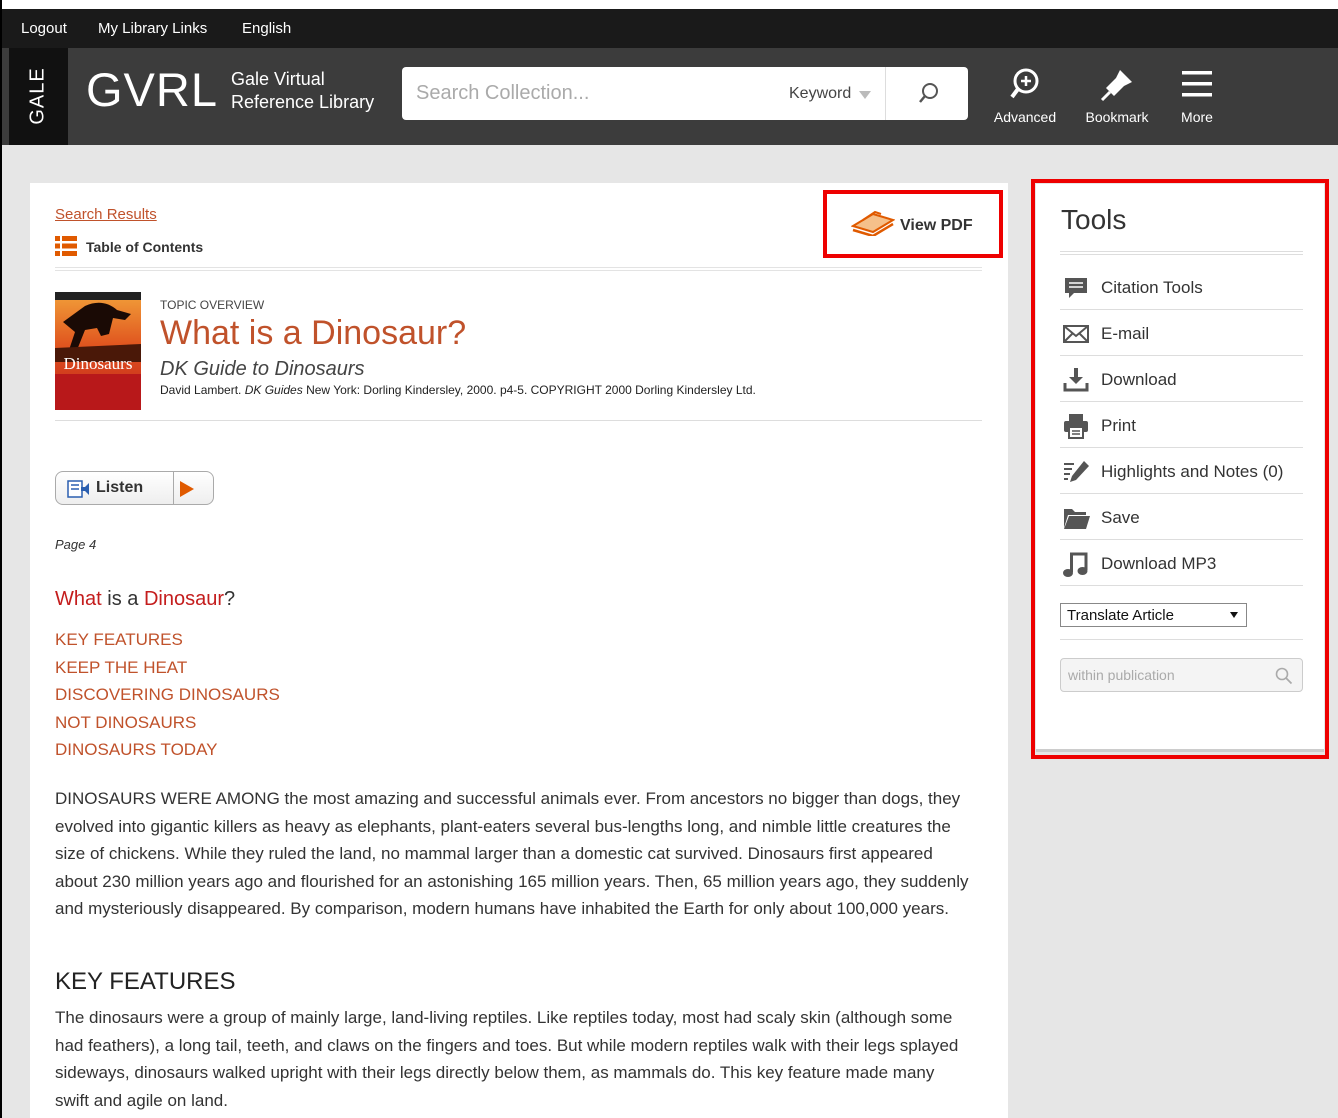 The height and width of the screenshot is (1118, 1338). What do you see at coordinates (1118, 425) in the screenshot?
I see `print-label: Print` at bounding box center [1118, 425].